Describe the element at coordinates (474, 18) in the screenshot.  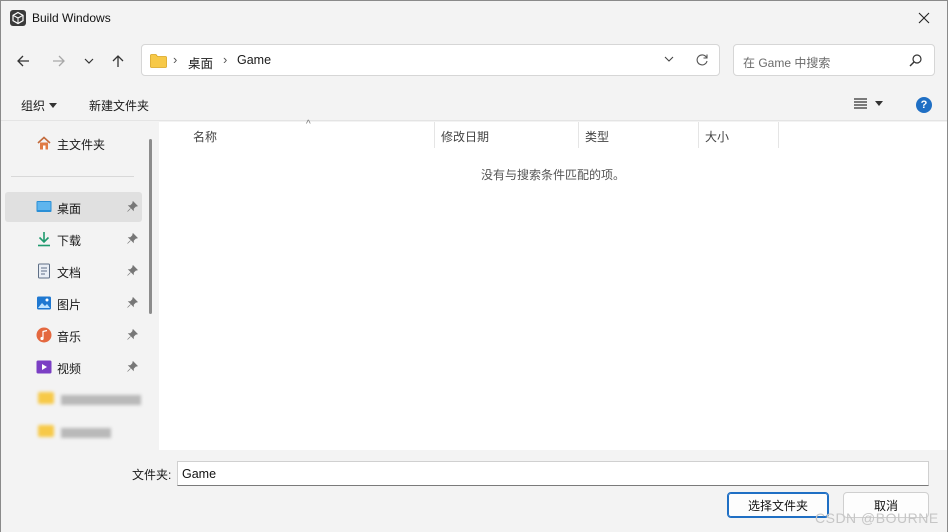
I see `title-bar: Build Windows` at that location.